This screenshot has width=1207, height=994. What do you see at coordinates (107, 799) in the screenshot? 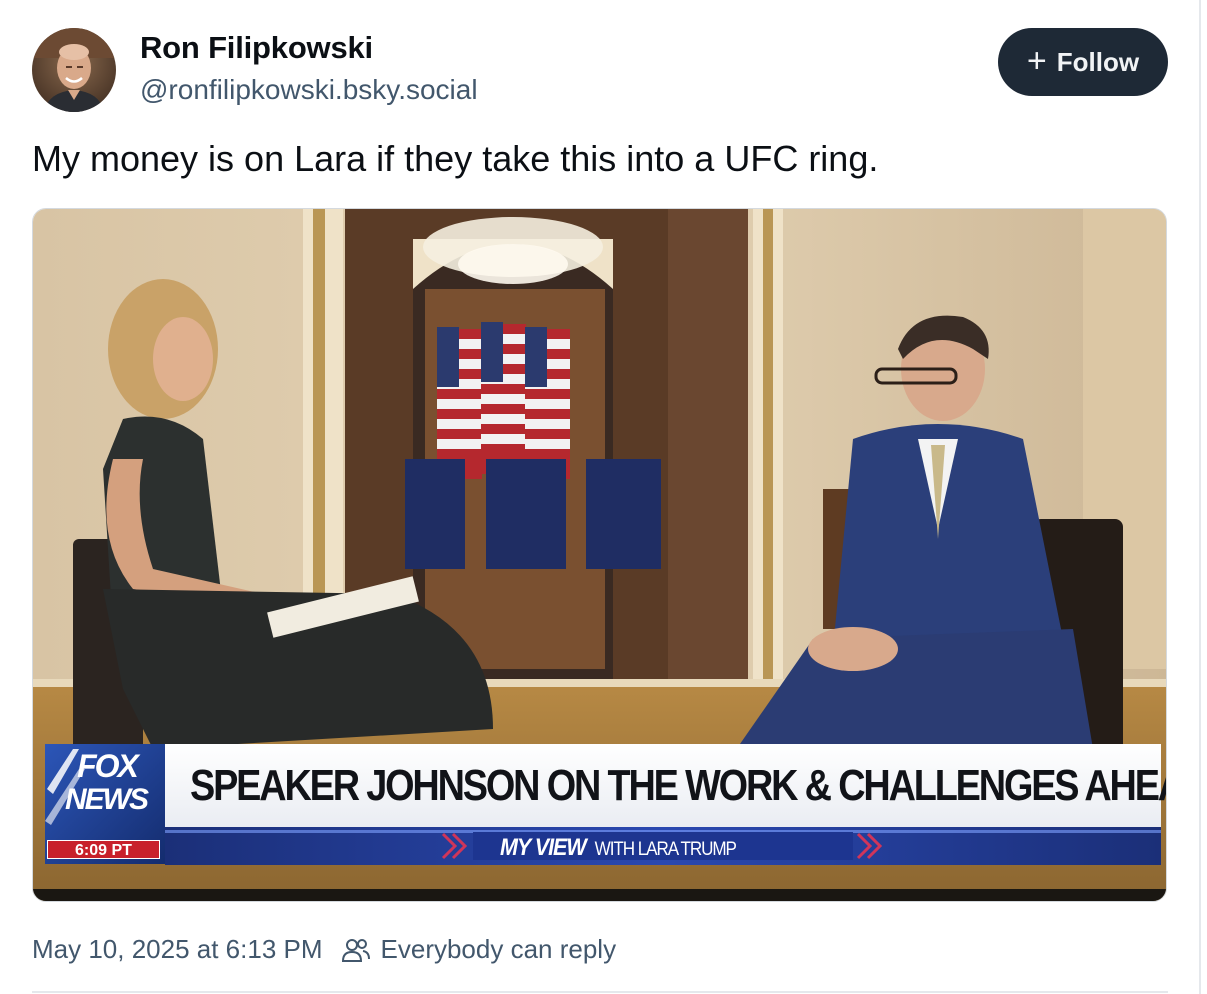
I see `fox-logo-bottom: NEWS` at bounding box center [107, 799].